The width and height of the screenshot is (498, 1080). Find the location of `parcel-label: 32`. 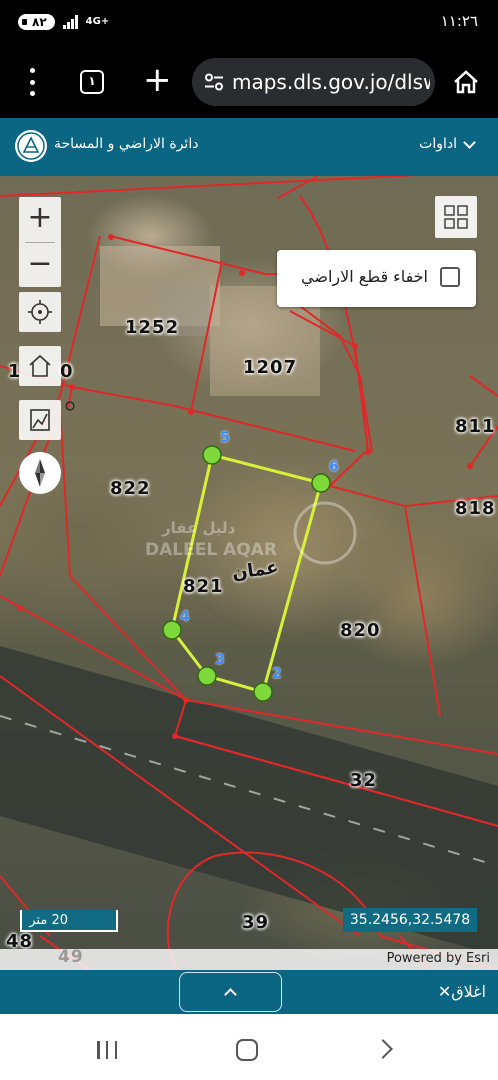

parcel-label: 32 is located at coordinates (363, 780).